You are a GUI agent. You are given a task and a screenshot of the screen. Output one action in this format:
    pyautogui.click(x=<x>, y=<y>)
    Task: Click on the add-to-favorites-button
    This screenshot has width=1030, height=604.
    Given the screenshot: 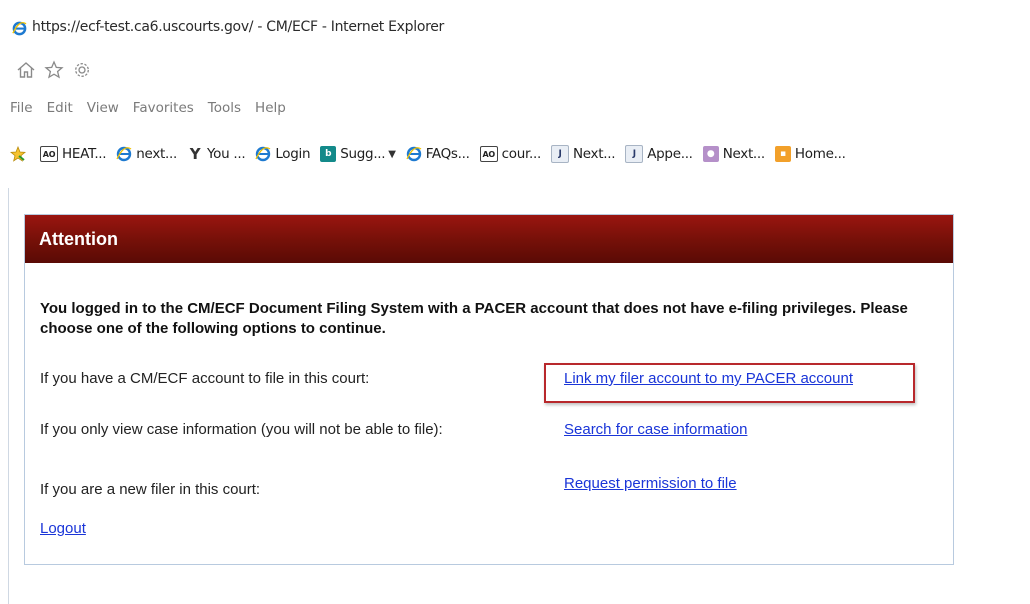 What is the action you would take?
    pyautogui.click(x=20, y=154)
    